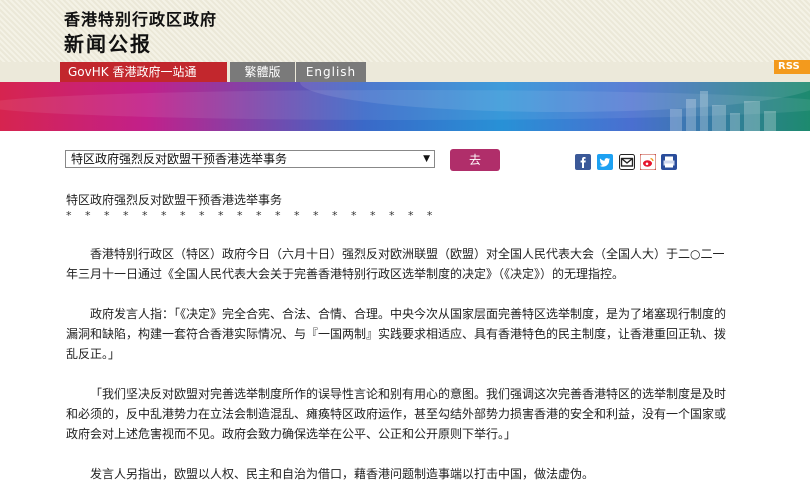  Describe the element at coordinates (605, 162) in the screenshot. I see `twitter-icon` at that location.